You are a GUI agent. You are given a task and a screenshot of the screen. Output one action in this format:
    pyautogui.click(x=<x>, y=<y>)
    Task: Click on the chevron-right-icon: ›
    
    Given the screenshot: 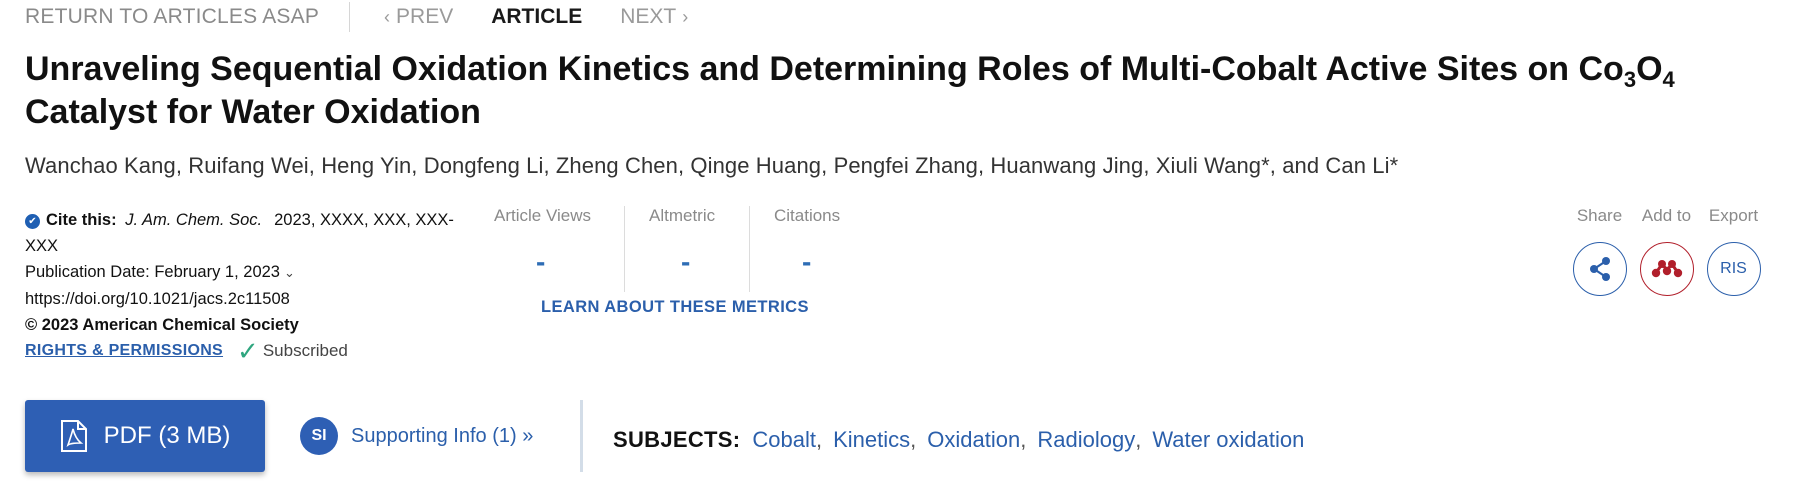 What is the action you would take?
    pyautogui.click(x=685, y=16)
    